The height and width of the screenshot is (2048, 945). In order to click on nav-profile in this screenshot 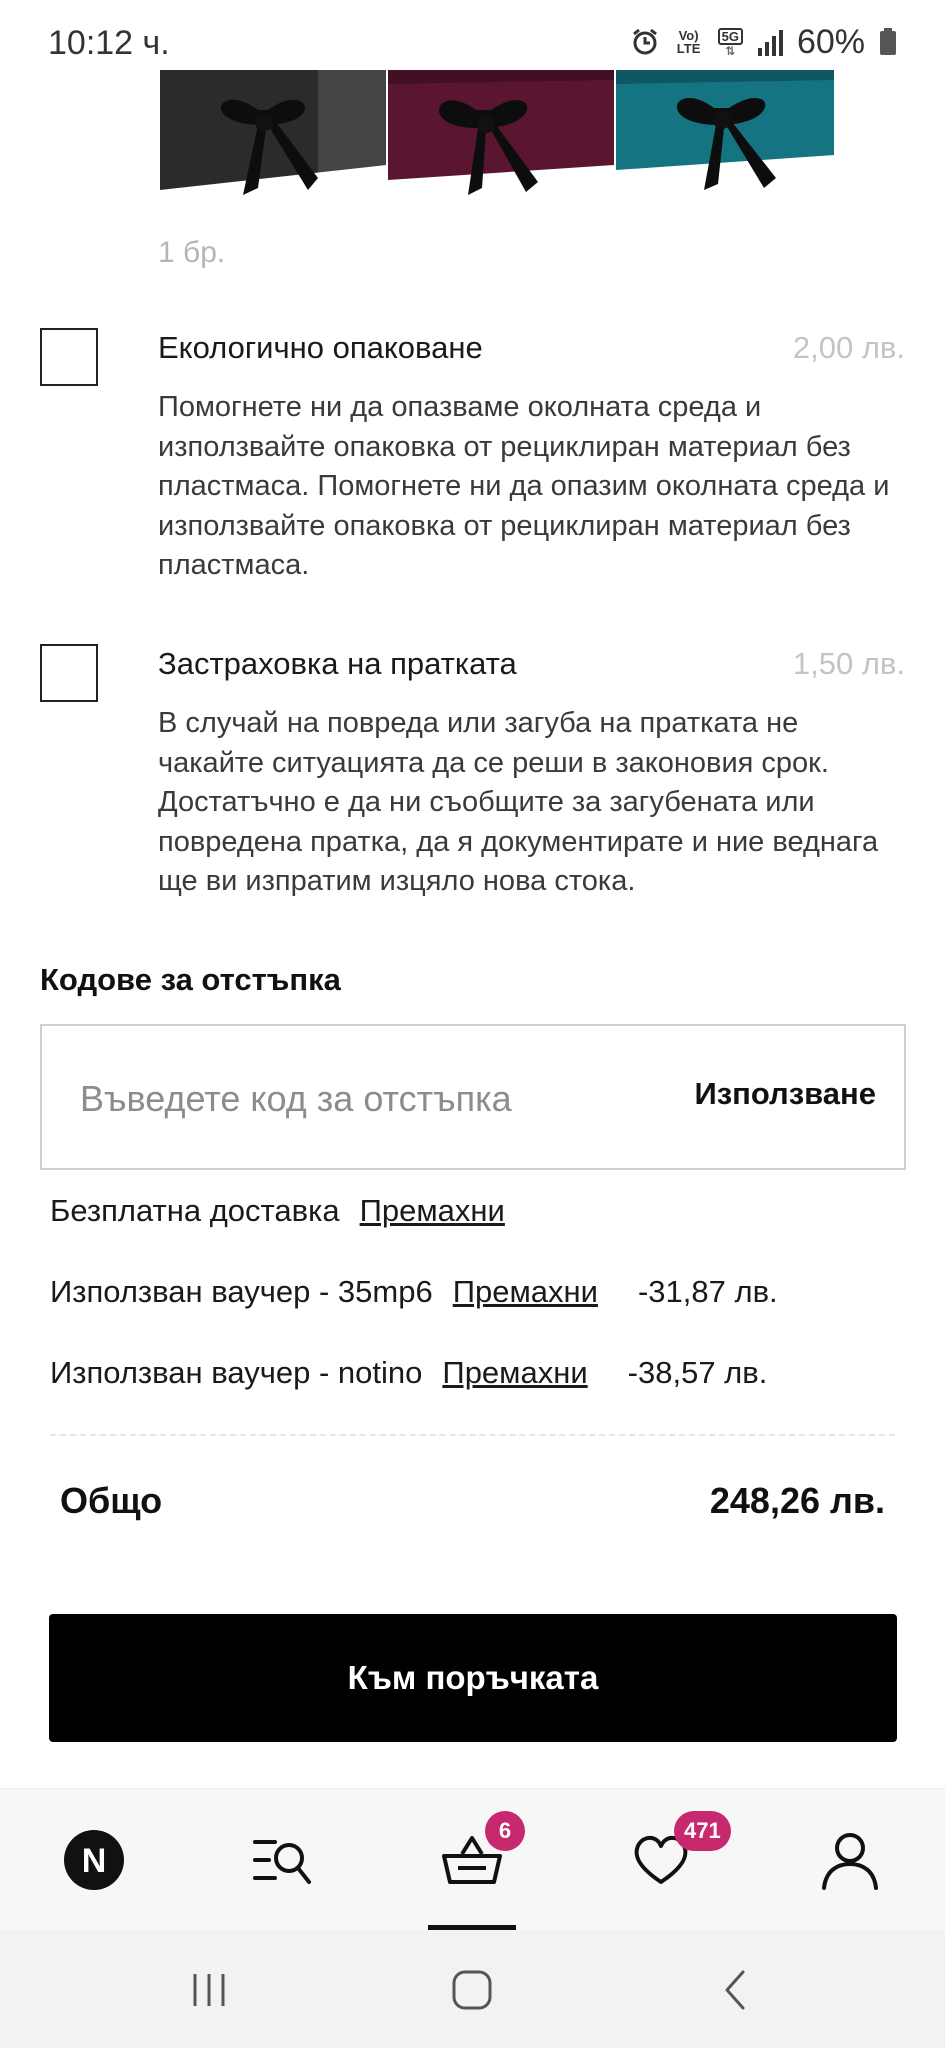, I will do `click(850, 1860)`.